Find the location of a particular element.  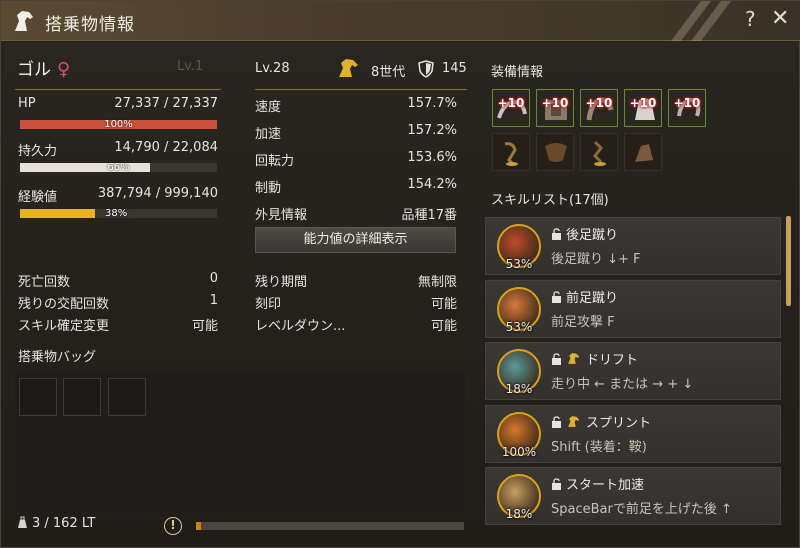

skill-name-row: スタート加速 is located at coordinates (597, 483).